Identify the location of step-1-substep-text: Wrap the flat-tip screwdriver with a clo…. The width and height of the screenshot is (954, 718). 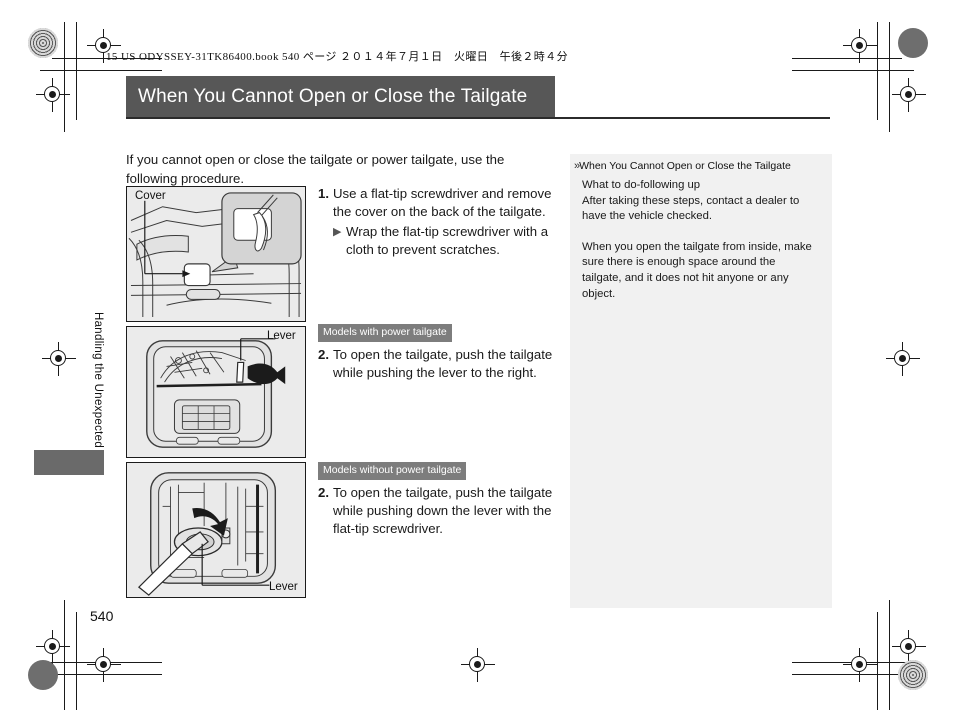
(447, 240).